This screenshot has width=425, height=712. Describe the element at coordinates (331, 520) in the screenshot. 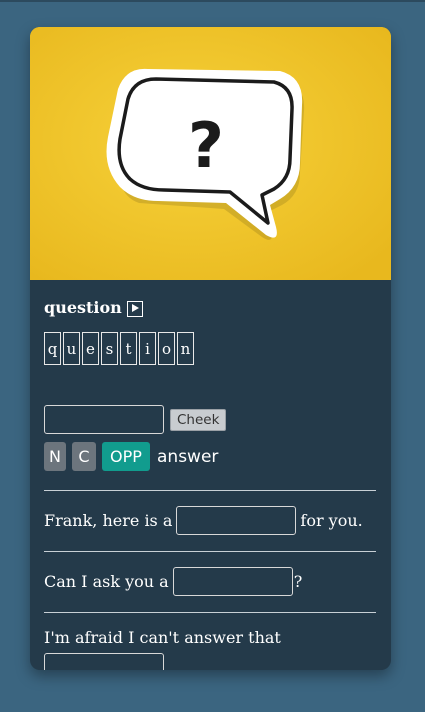

I see `sentence-text-after: for you.` at that location.